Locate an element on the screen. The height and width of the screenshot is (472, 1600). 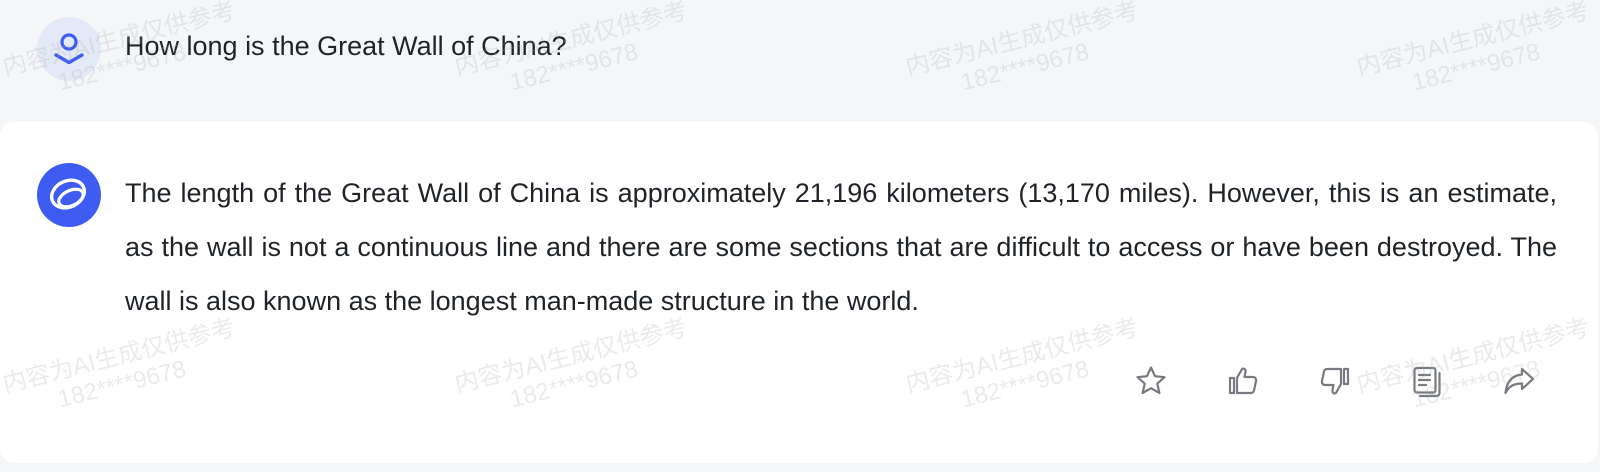
star-icon is located at coordinates (1151, 380).